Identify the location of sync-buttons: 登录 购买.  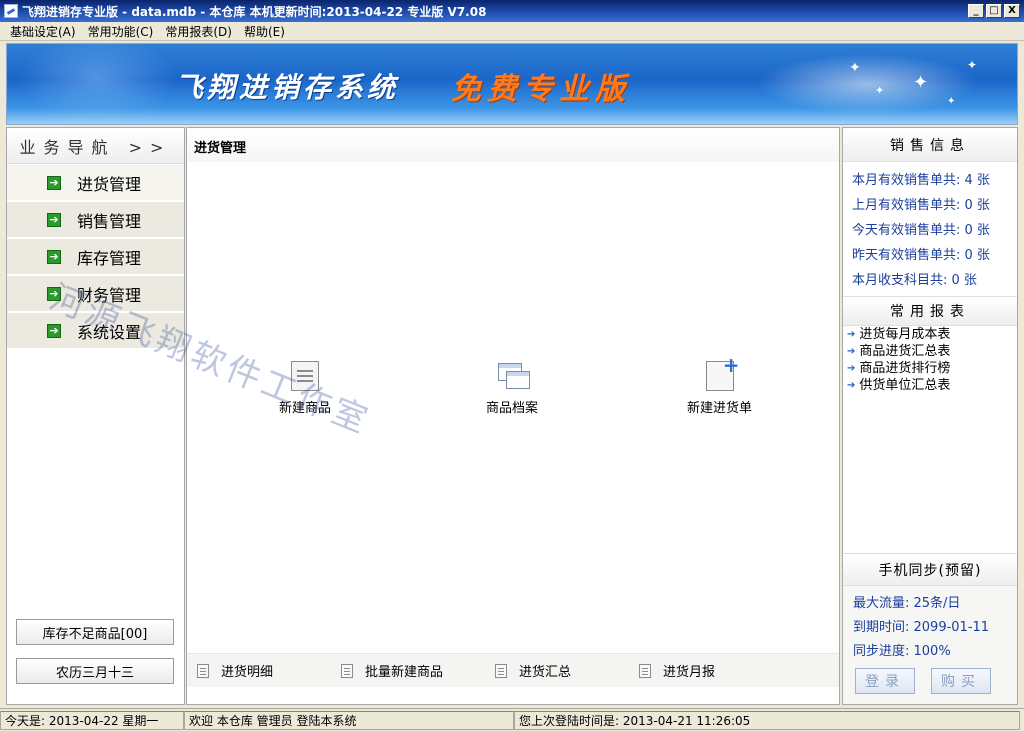
(936, 681).